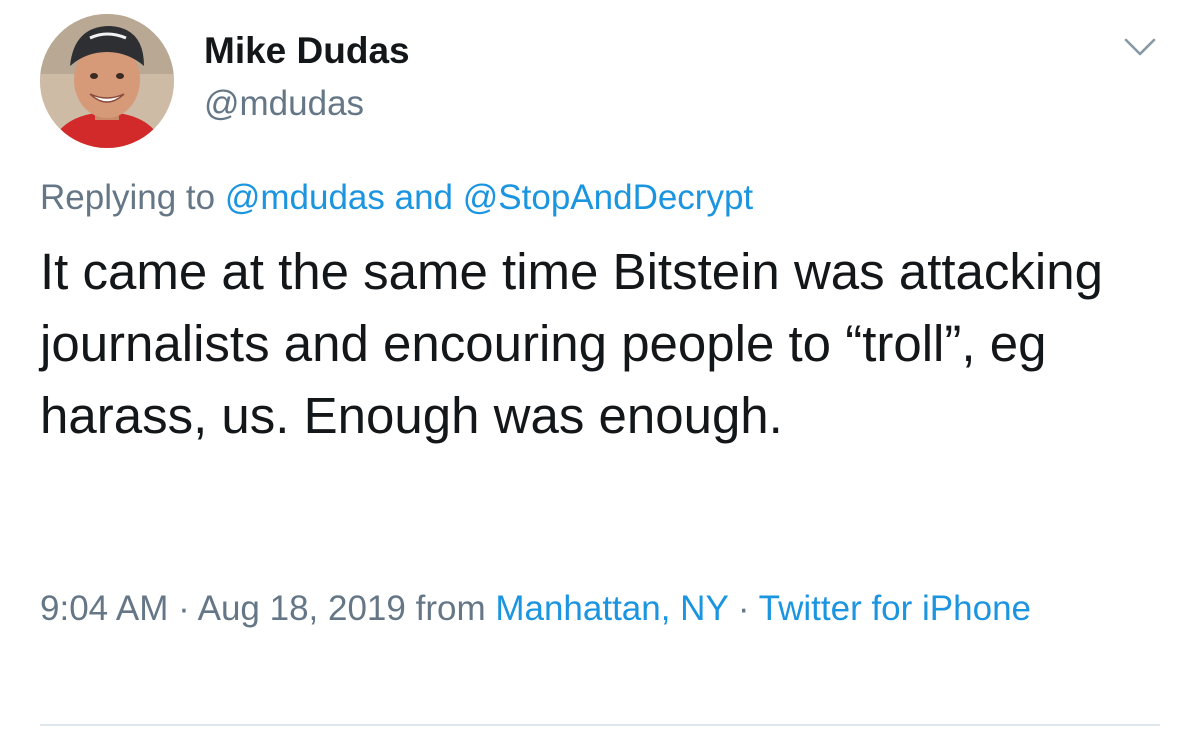  What do you see at coordinates (1140, 47) in the screenshot?
I see `chevron-down-icon` at bounding box center [1140, 47].